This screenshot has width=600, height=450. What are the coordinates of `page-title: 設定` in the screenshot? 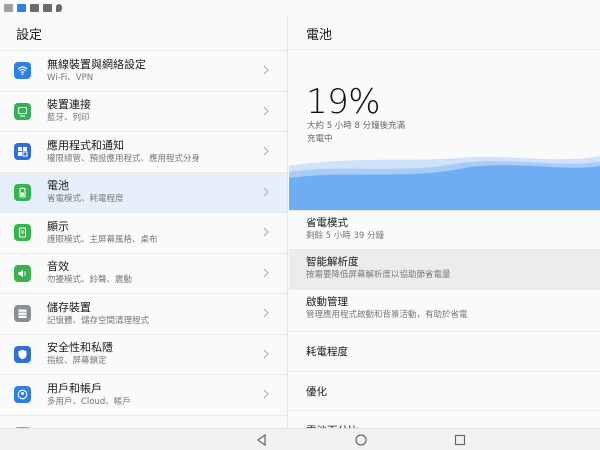 It's located at (29, 35).